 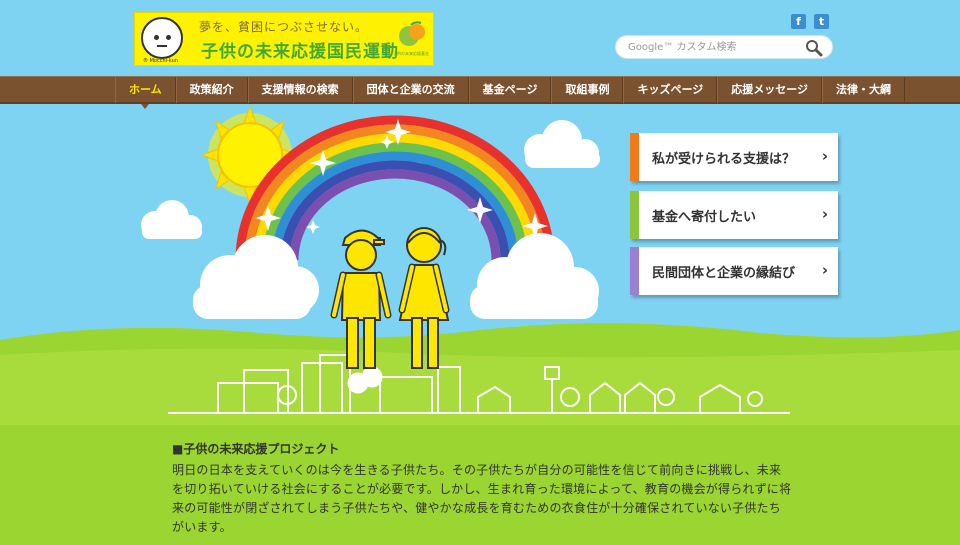 What do you see at coordinates (411, 53) in the screenshot?
I see `fund-mark-caption: 子供の未来応援基金` at bounding box center [411, 53].